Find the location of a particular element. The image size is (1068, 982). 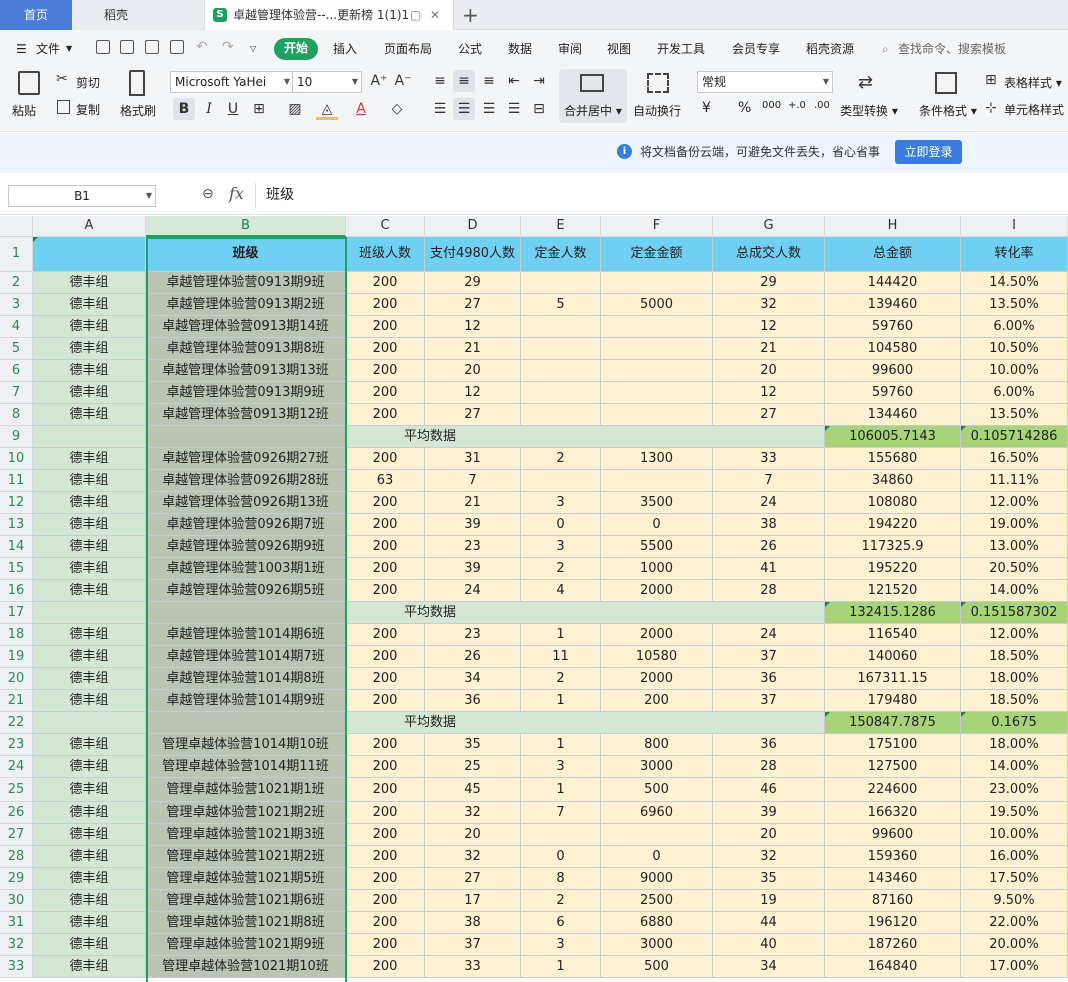

scissors-icon: ✂ is located at coordinates (62, 79).